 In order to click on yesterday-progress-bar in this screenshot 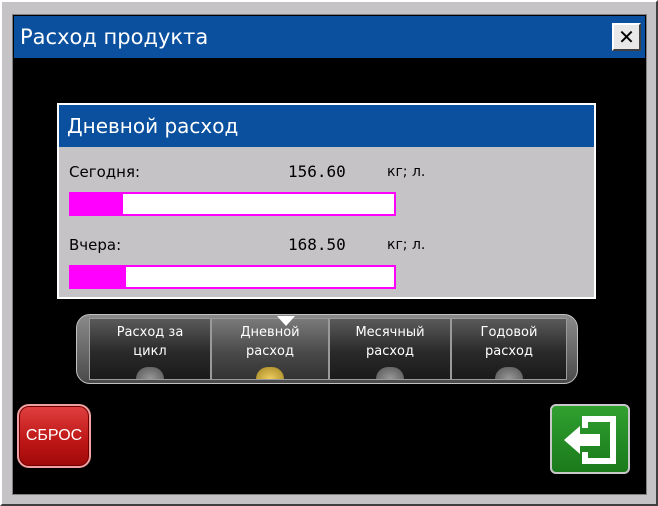, I will do `click(232, 277)`.